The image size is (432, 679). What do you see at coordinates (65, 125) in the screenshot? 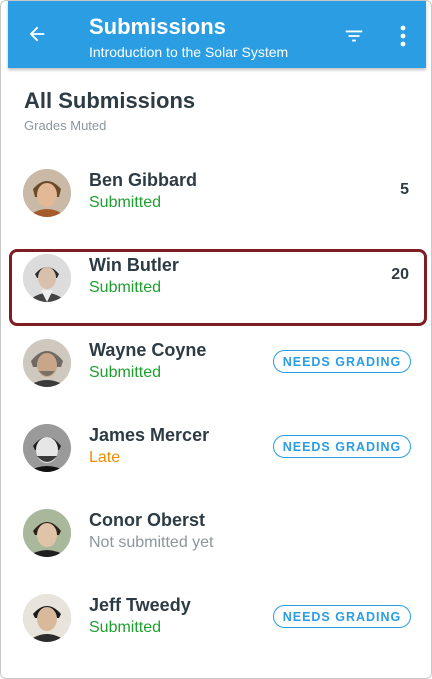
I see `section-subtitle: Grades Muted` at bounding box center [65, 125].